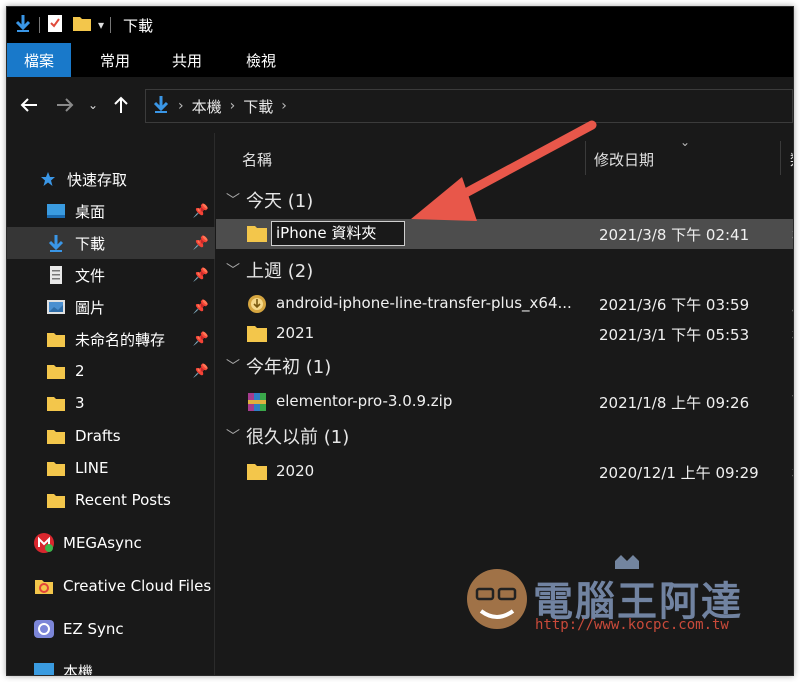 This screenshot has height=682, width=800. I want to click on sidebar-item-label: Drafts, so click(98, 436).